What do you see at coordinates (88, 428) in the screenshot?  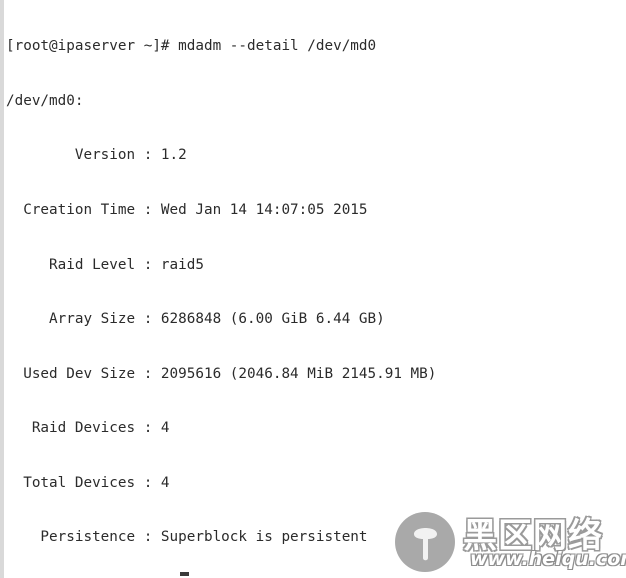 I see `terminal-line-raid-devices: Raid Devices : 4` at bounding box center [88, 428].